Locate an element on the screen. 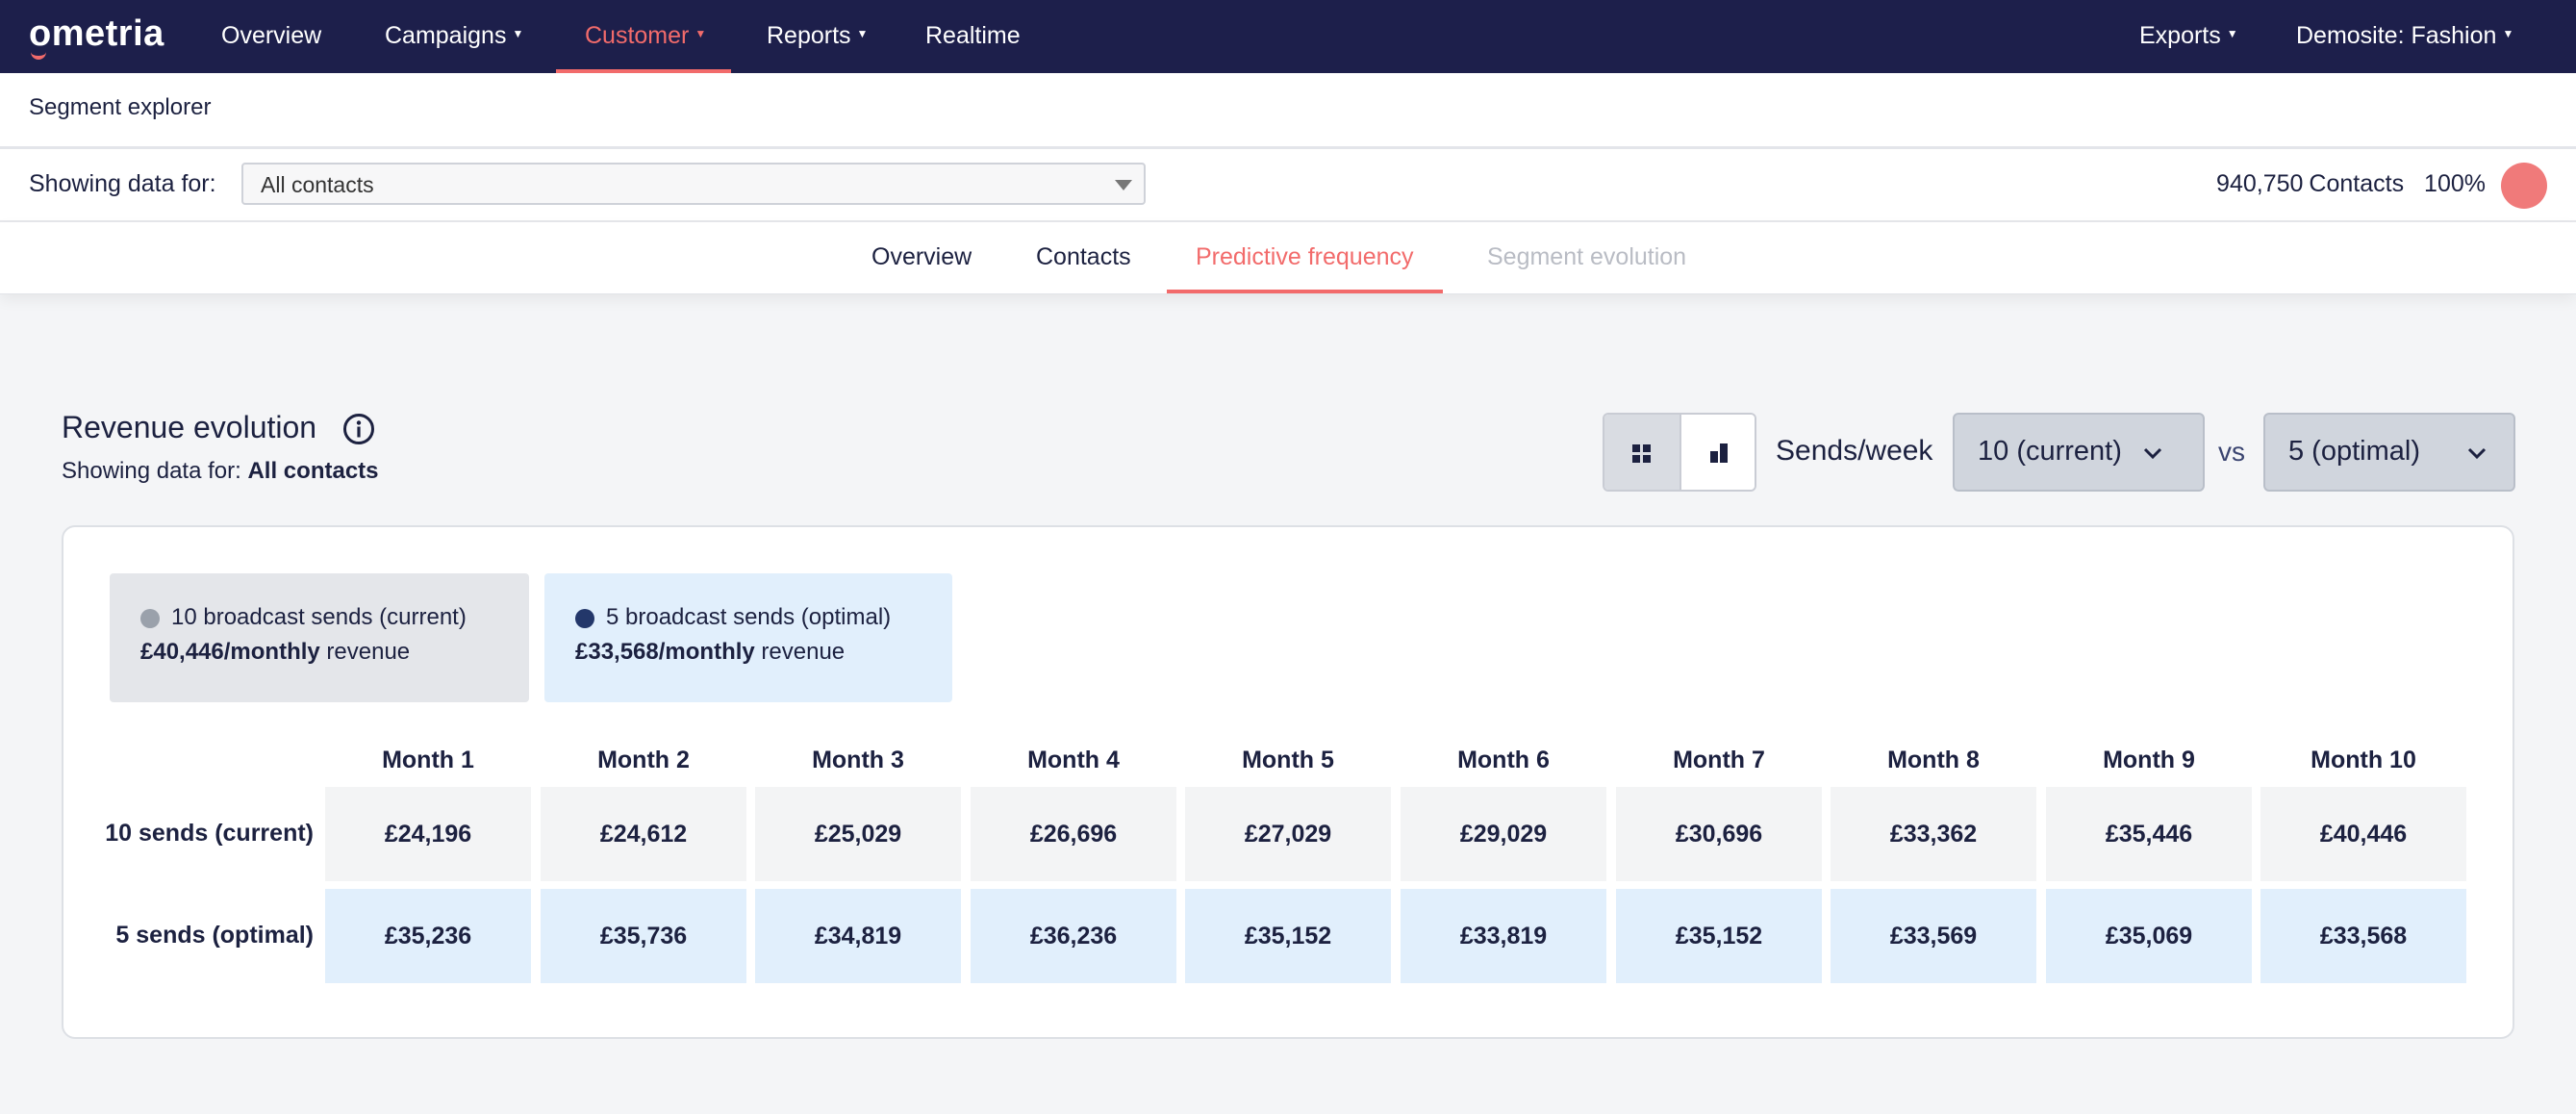 The width and height of the screenshot is (2576, 1114). tab-segment-evolution: Segment evolution is located at coordinates (1587, 256).